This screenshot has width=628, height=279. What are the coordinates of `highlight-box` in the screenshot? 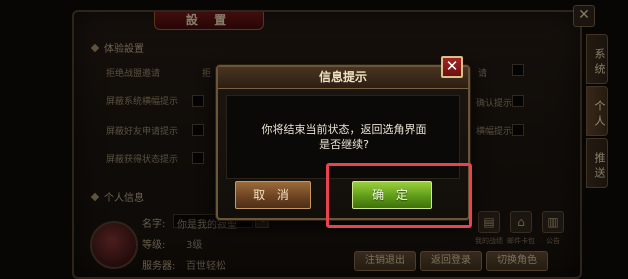 It's located at (399, 195).